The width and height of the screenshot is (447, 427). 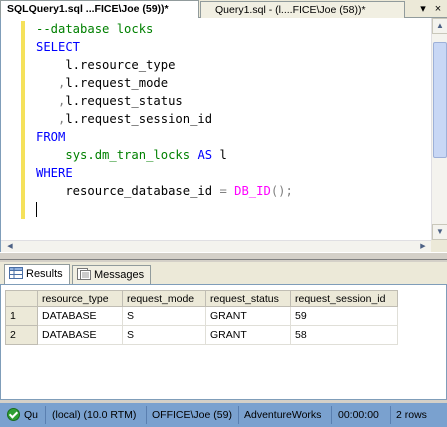 What do you see at coordinates (252, 191) in the screenshot?
I see `code-token: DB_ID` at bounding box center [252, 191].